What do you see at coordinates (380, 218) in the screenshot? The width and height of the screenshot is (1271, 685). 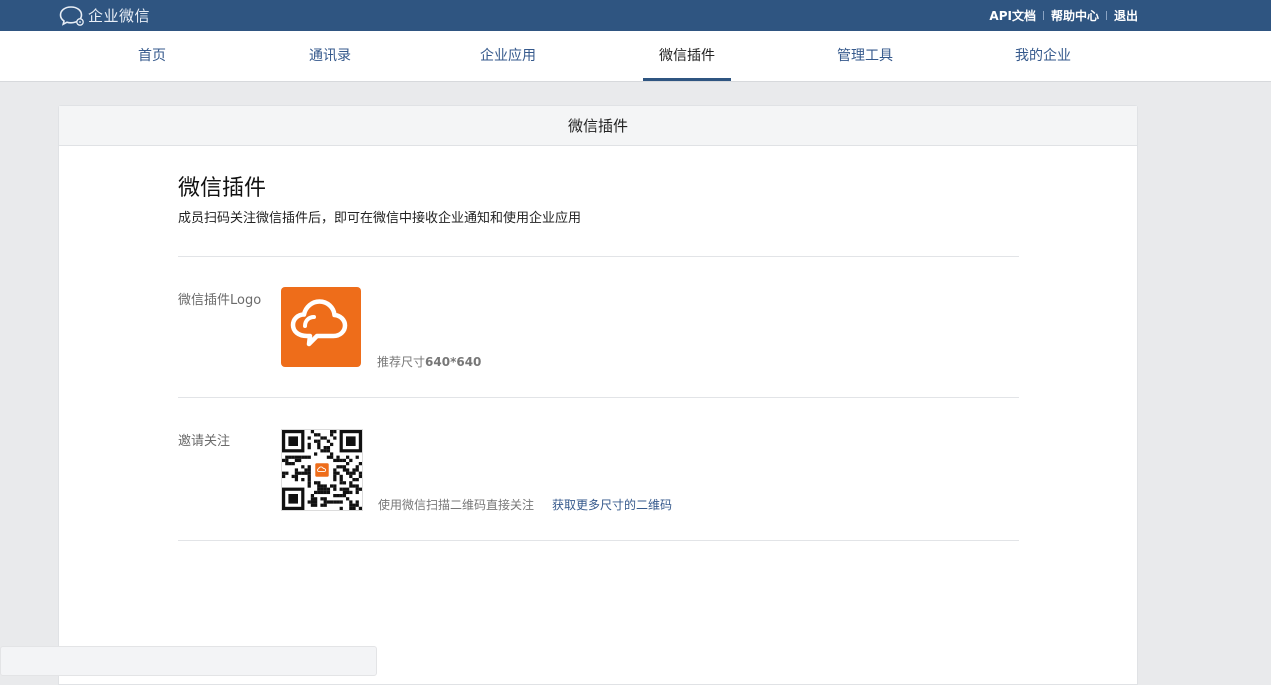 I see `page-description: 成员扫码关注微信插件后，即可在微信中接收企业通知和使用企业应用` at bounding box center [380, 218].